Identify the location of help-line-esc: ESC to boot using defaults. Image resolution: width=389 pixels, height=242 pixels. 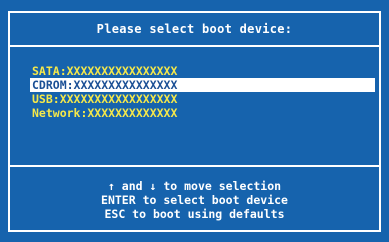
(194, 214).